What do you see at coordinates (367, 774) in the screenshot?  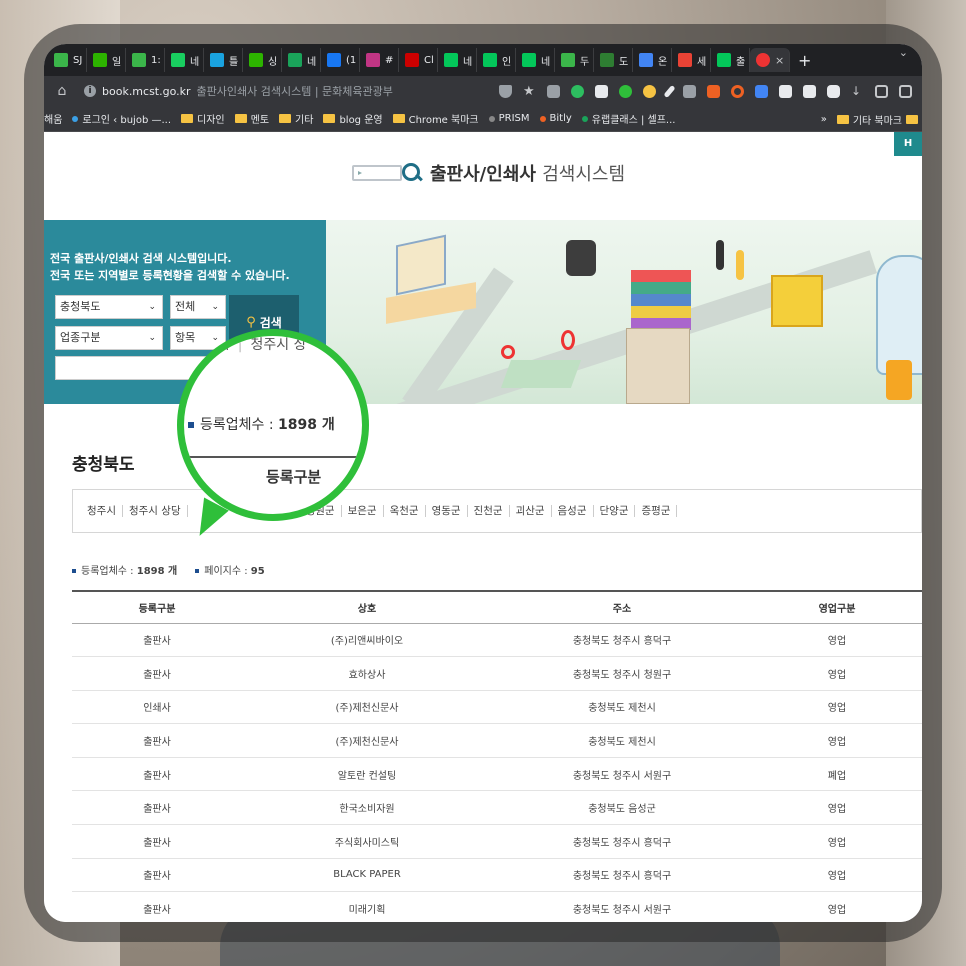 I see `table-cell: 알토란 컨설팅` at bounding box center [367, 774].